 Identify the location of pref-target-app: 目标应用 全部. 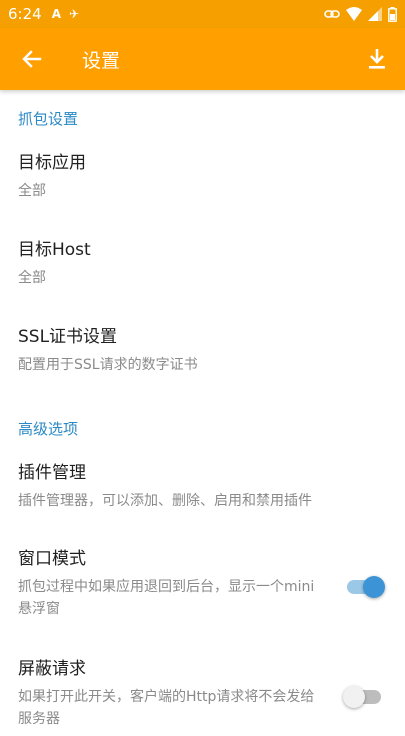
(202, 189).